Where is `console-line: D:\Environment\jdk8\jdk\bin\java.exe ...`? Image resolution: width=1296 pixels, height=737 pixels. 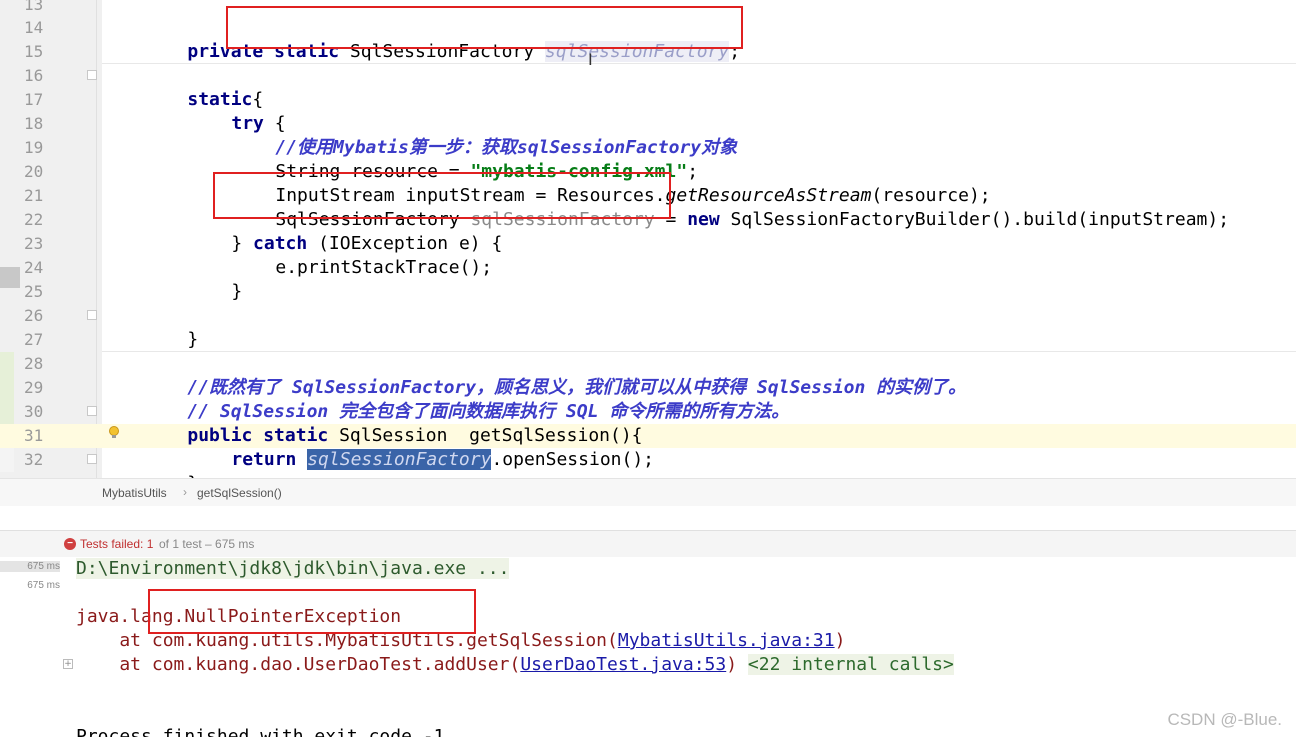
console-line: D:\Environment\jdk8\jdk\bin\java.exe ... is located at coordinates (293, 569).